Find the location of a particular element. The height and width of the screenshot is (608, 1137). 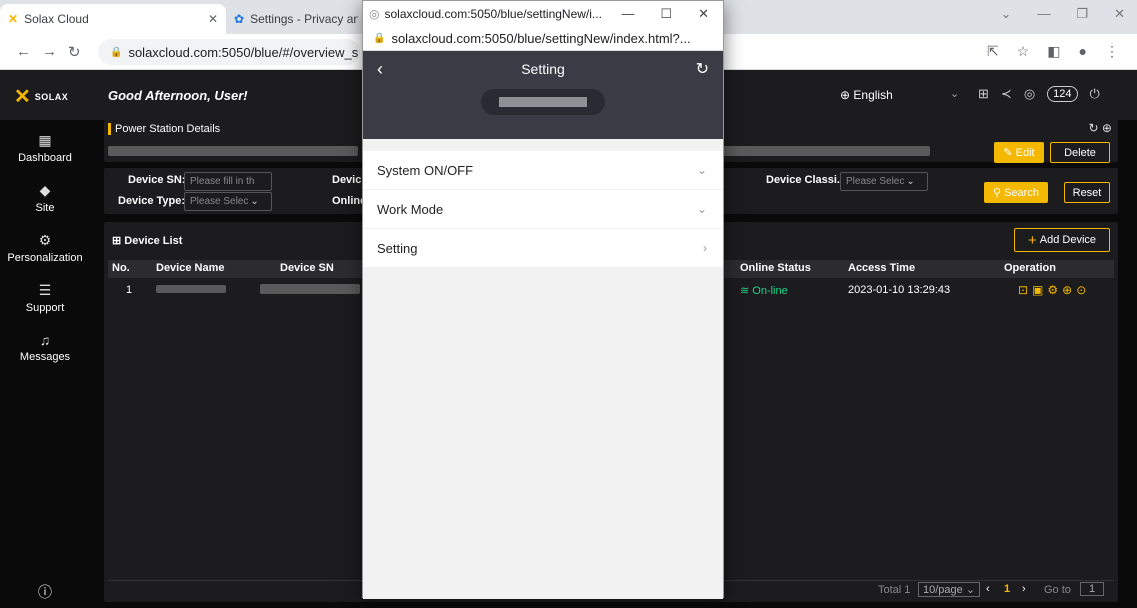

dropdown-icon: ⌄ is located at coordinates (1006, 14).